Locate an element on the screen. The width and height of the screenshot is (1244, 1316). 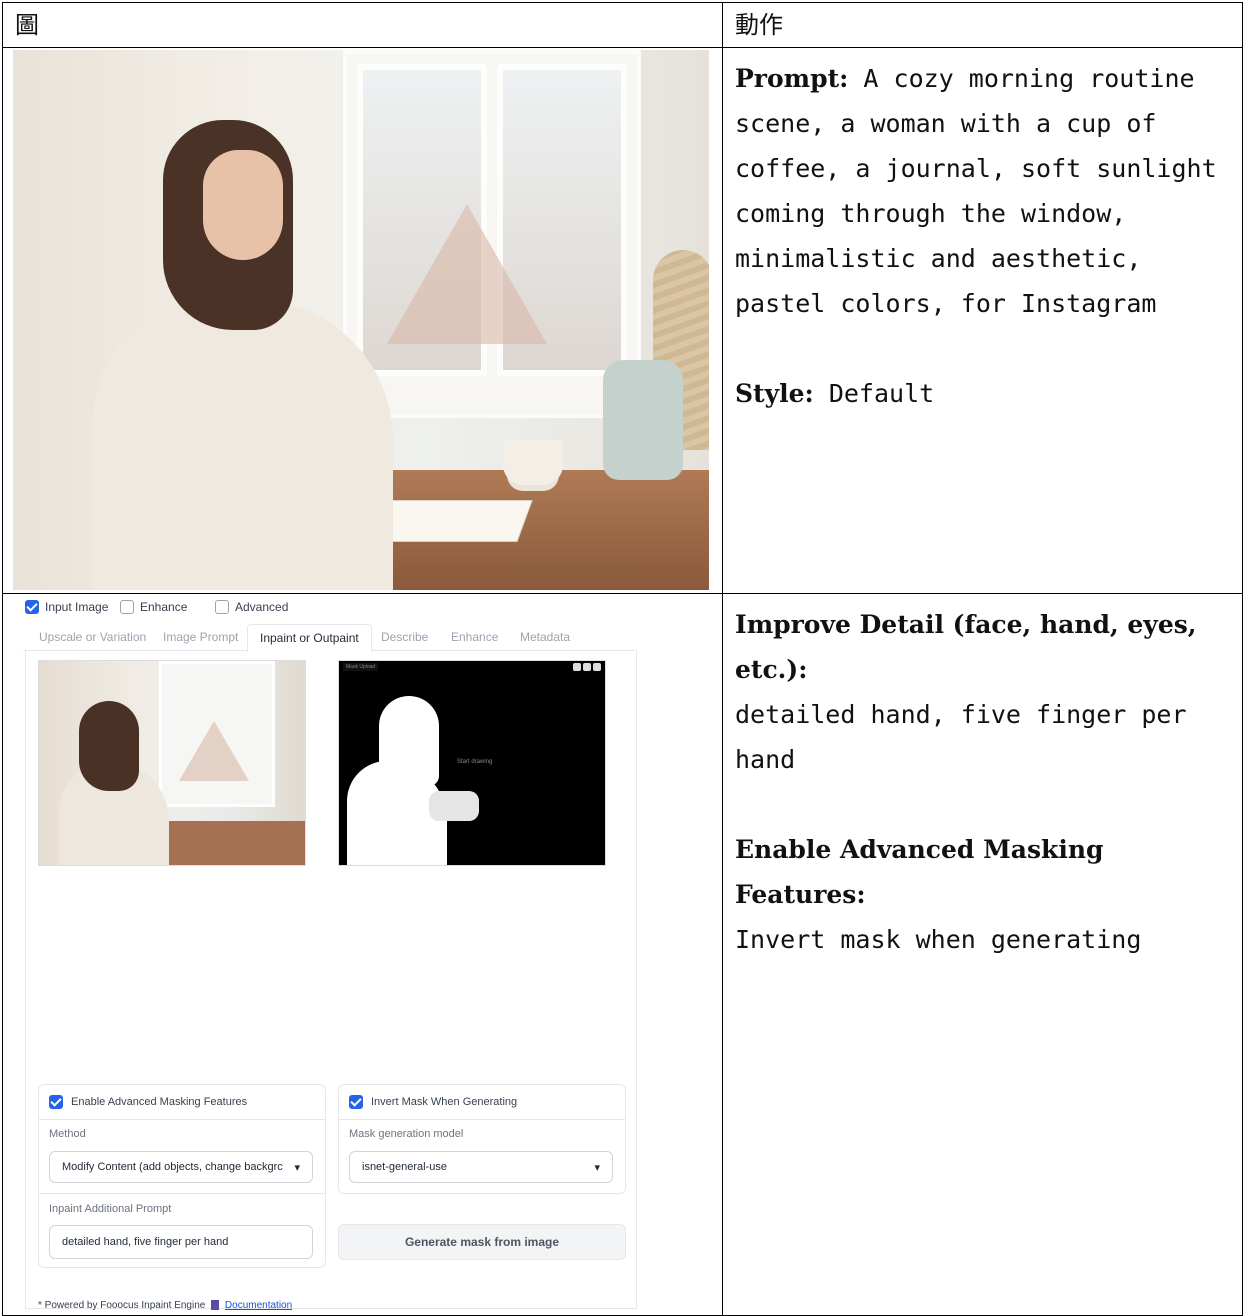
invert-mask-label: Invert Mask When Generating is located at coordinates (444, 1102).